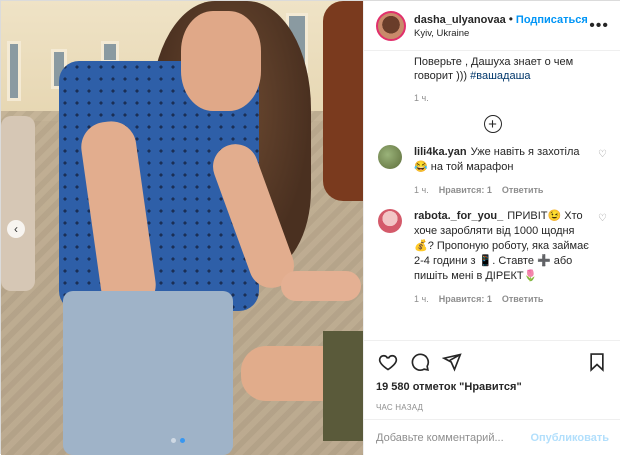  What do you see at coordinates (492, 376) in the screenshot?
I see `post-actions: 19 580 отметок "Нравится" ЧАС НАЗАД` at bounding box center [492, 376].